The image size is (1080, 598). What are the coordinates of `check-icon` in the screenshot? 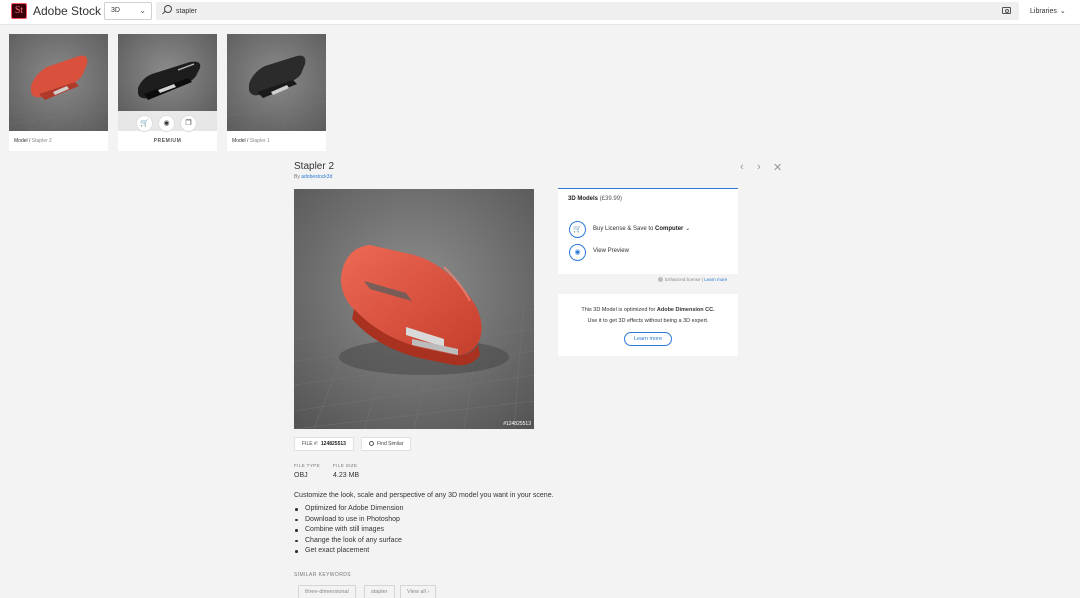 It's located at (660, 279).